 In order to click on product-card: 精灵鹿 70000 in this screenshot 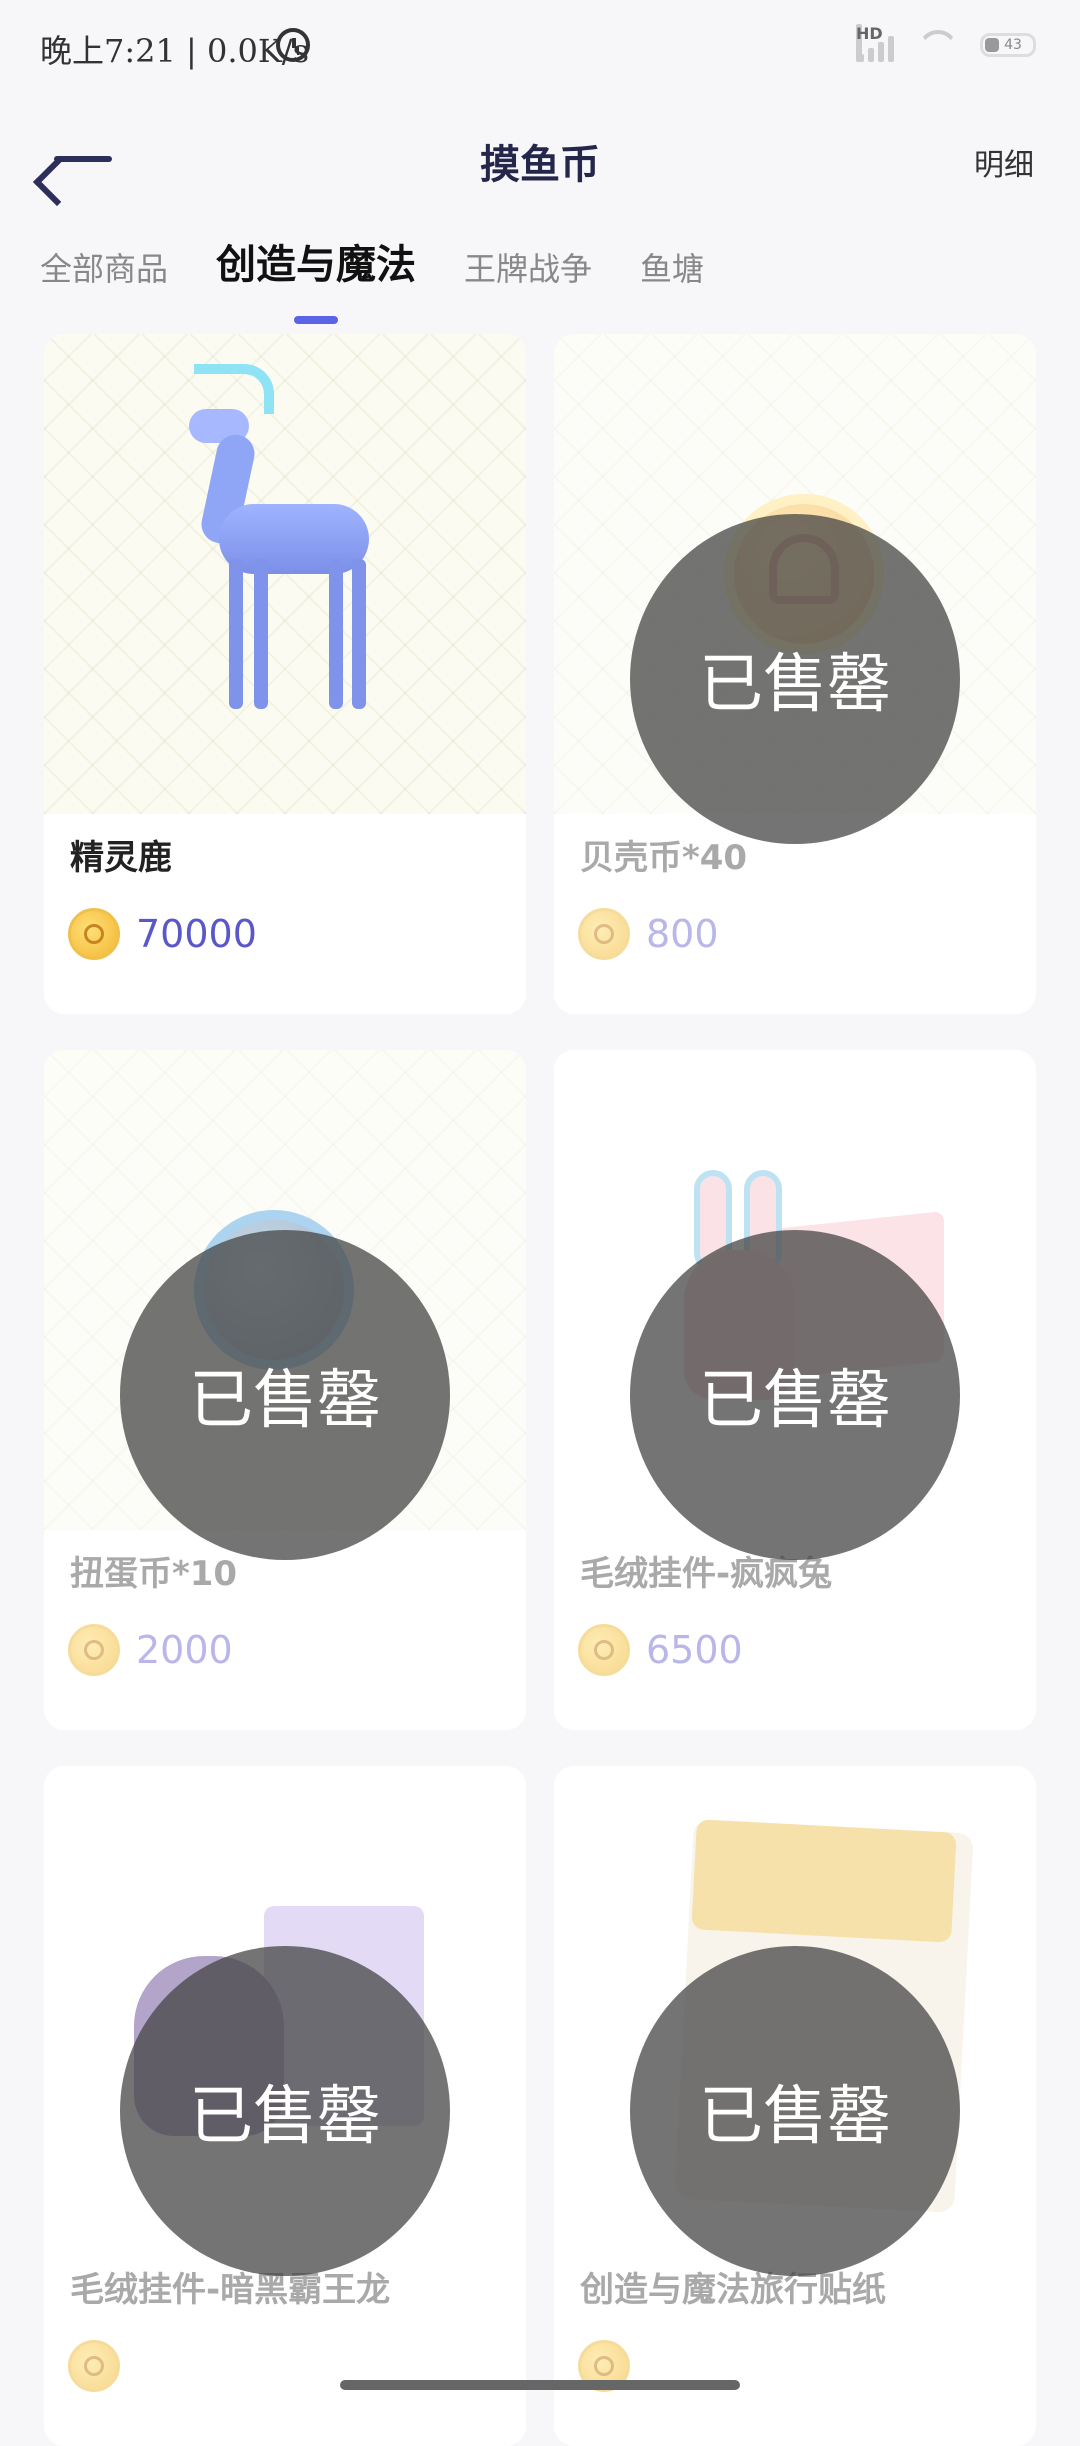, I will do `click(285, 674)`.